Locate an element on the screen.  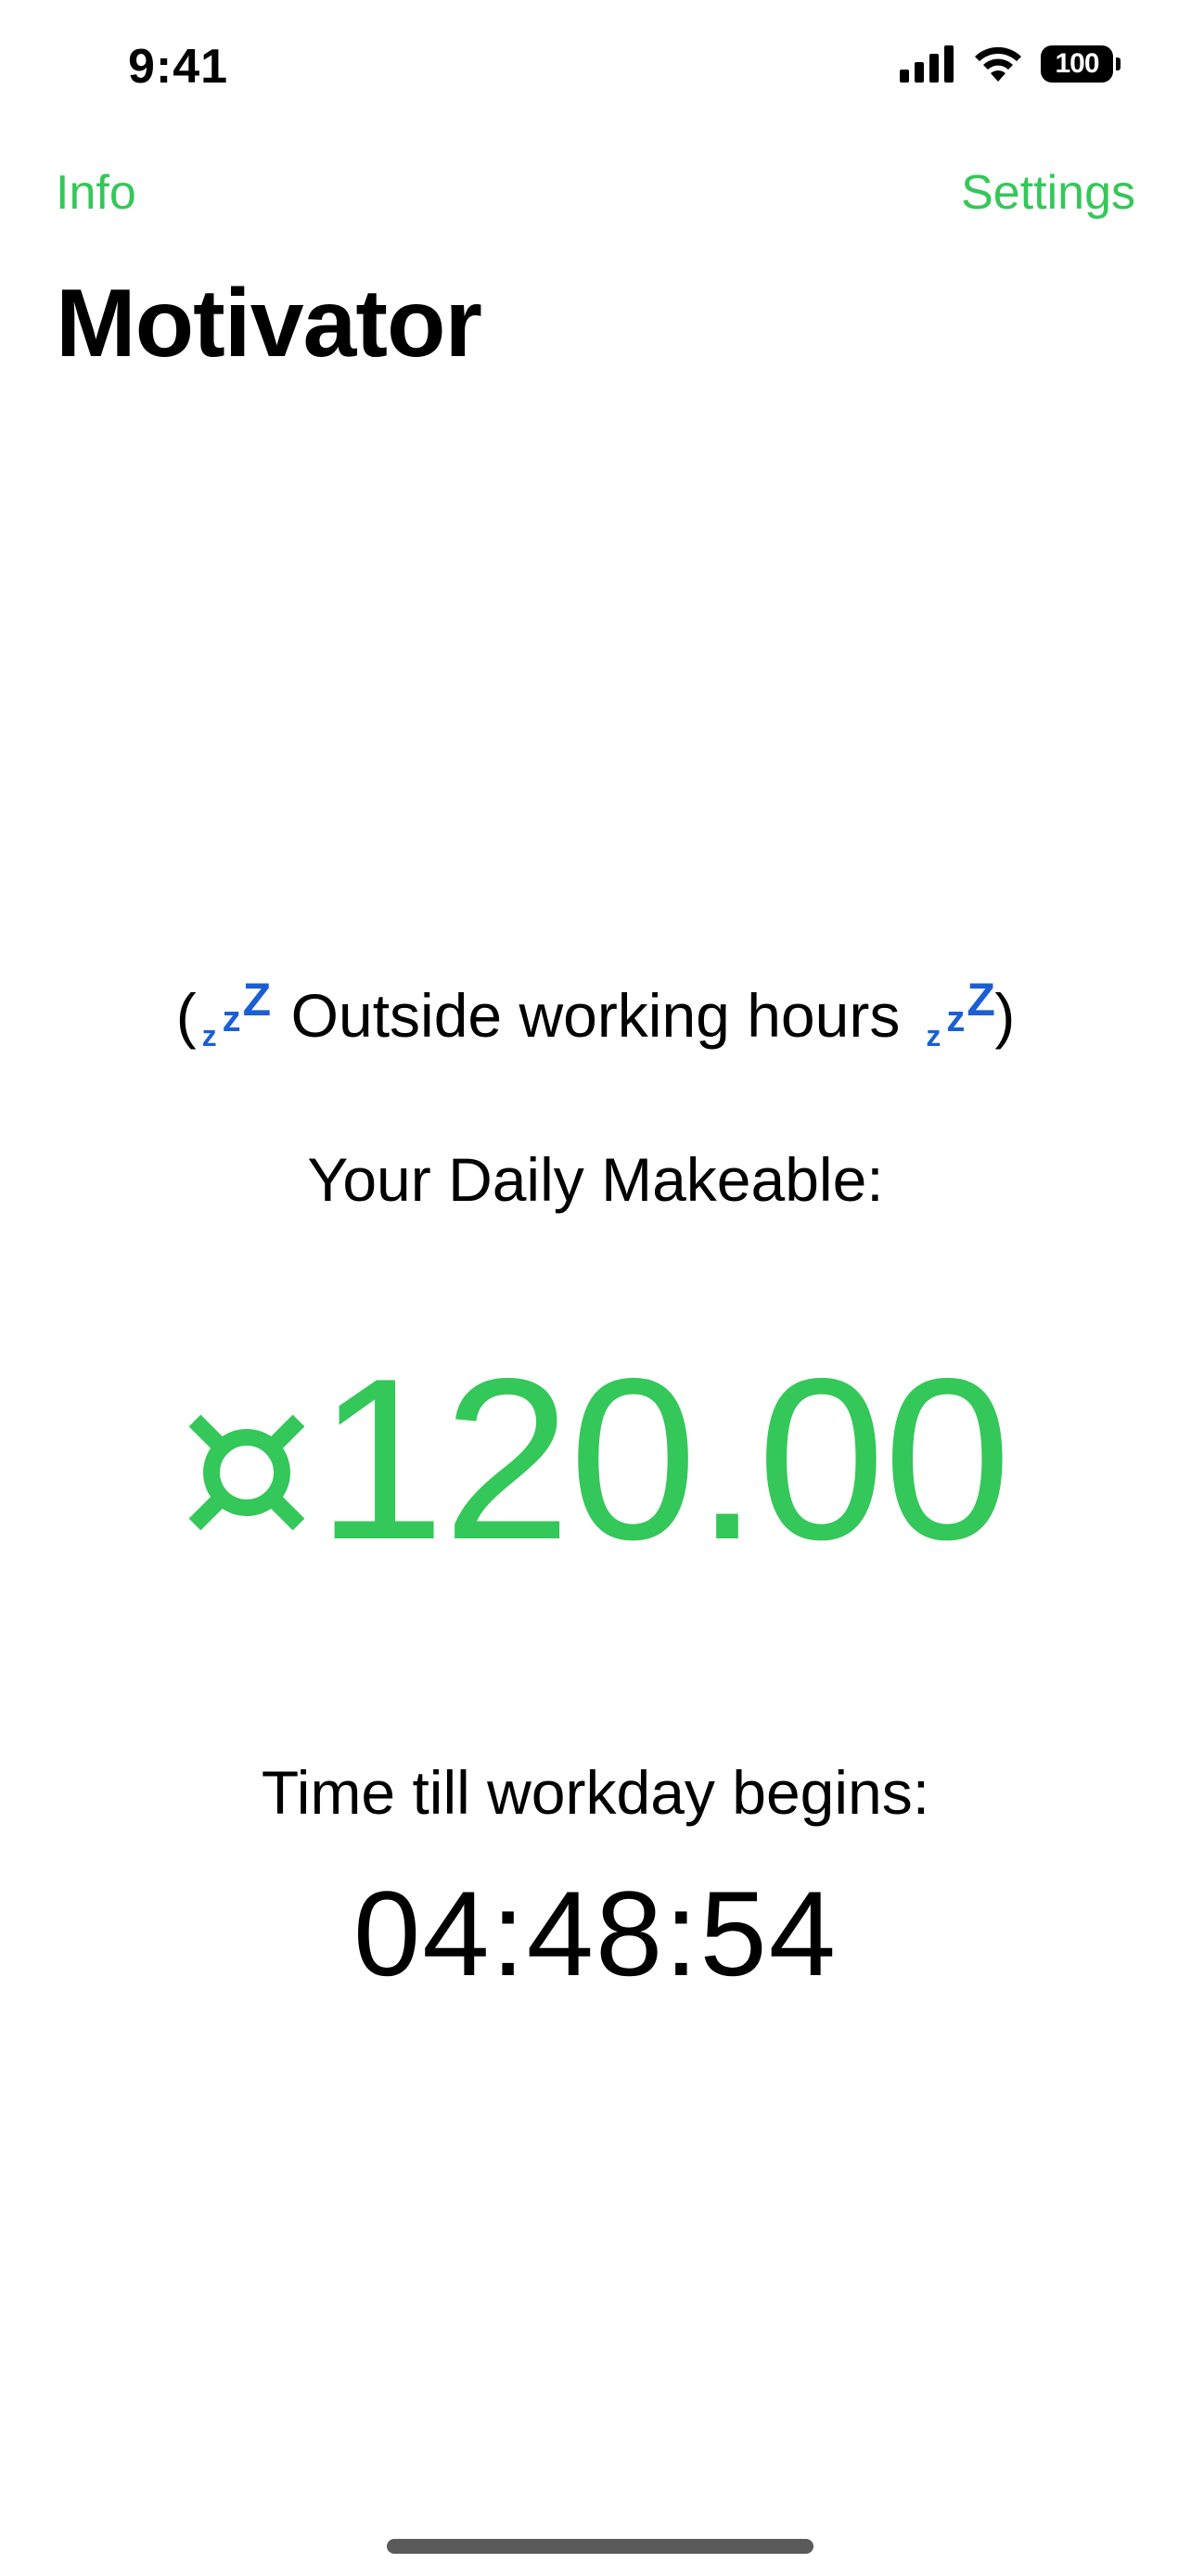
generic-currency-sign-icon is located at coordinates (247, 1472).